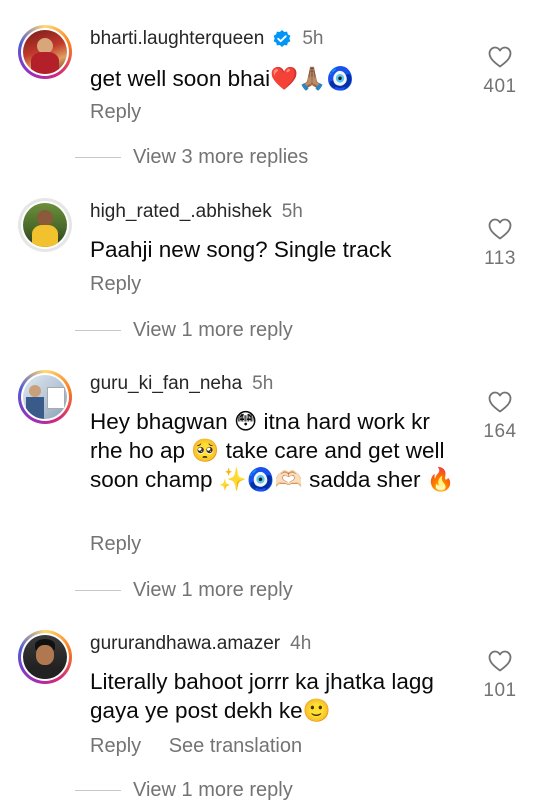  I want to click on username: gururandhawa.amazer, so click(185, 644).